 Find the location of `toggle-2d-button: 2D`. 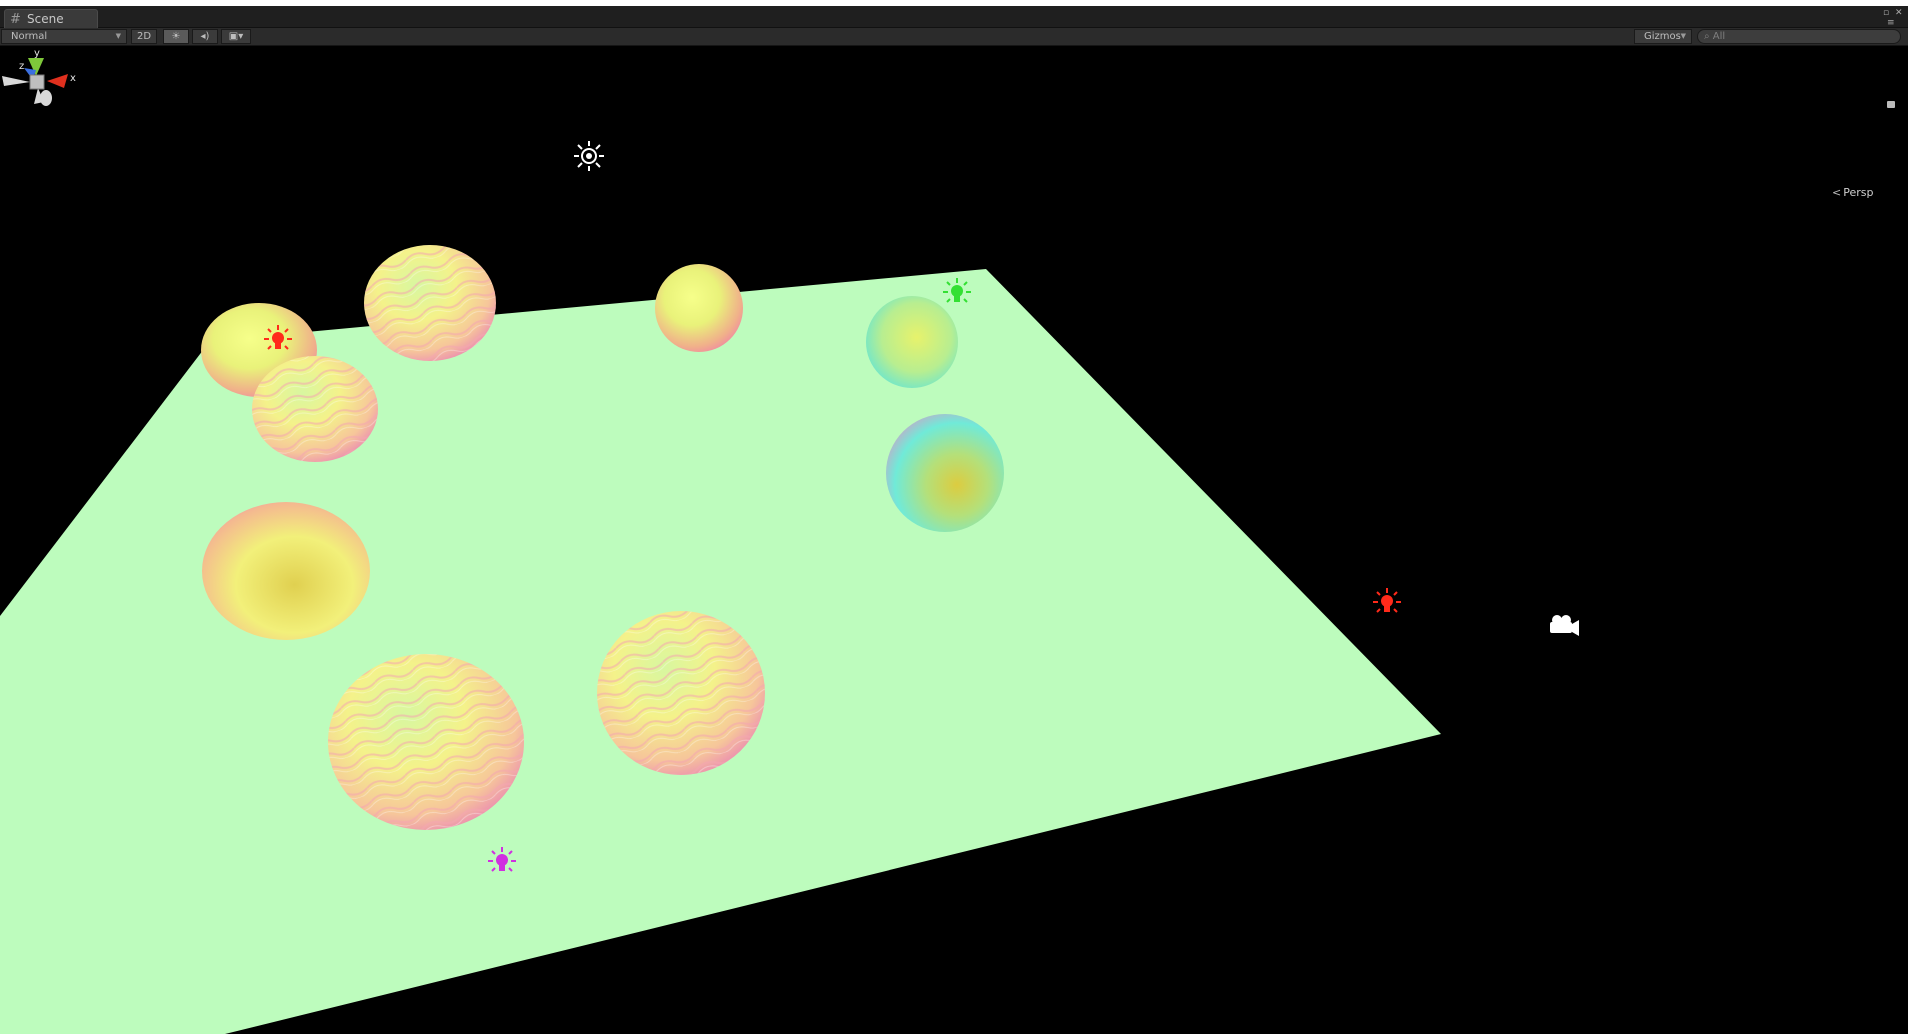

toggle-2d-button: 2D is located at coordinates (144, 36).